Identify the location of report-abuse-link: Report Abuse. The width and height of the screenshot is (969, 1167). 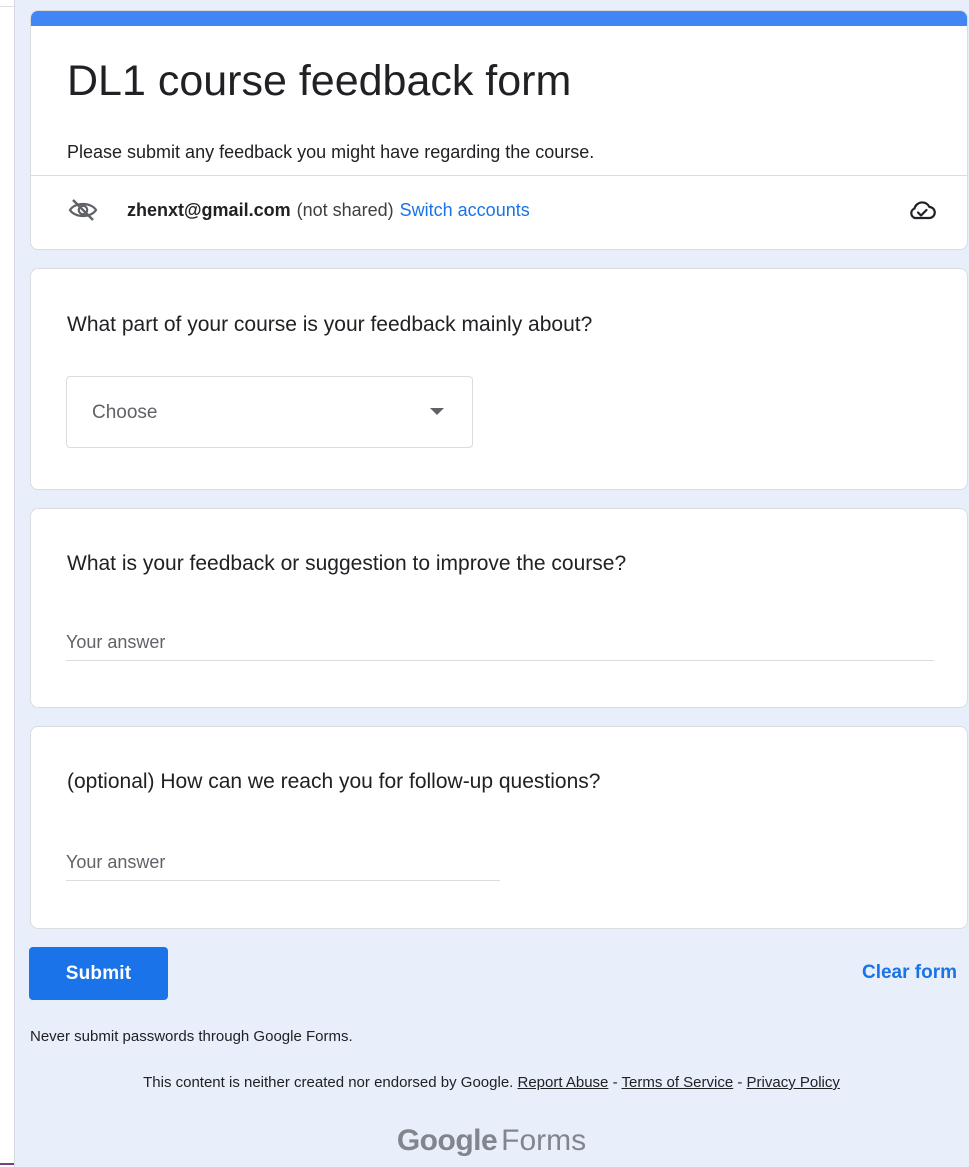
(563, 1082).